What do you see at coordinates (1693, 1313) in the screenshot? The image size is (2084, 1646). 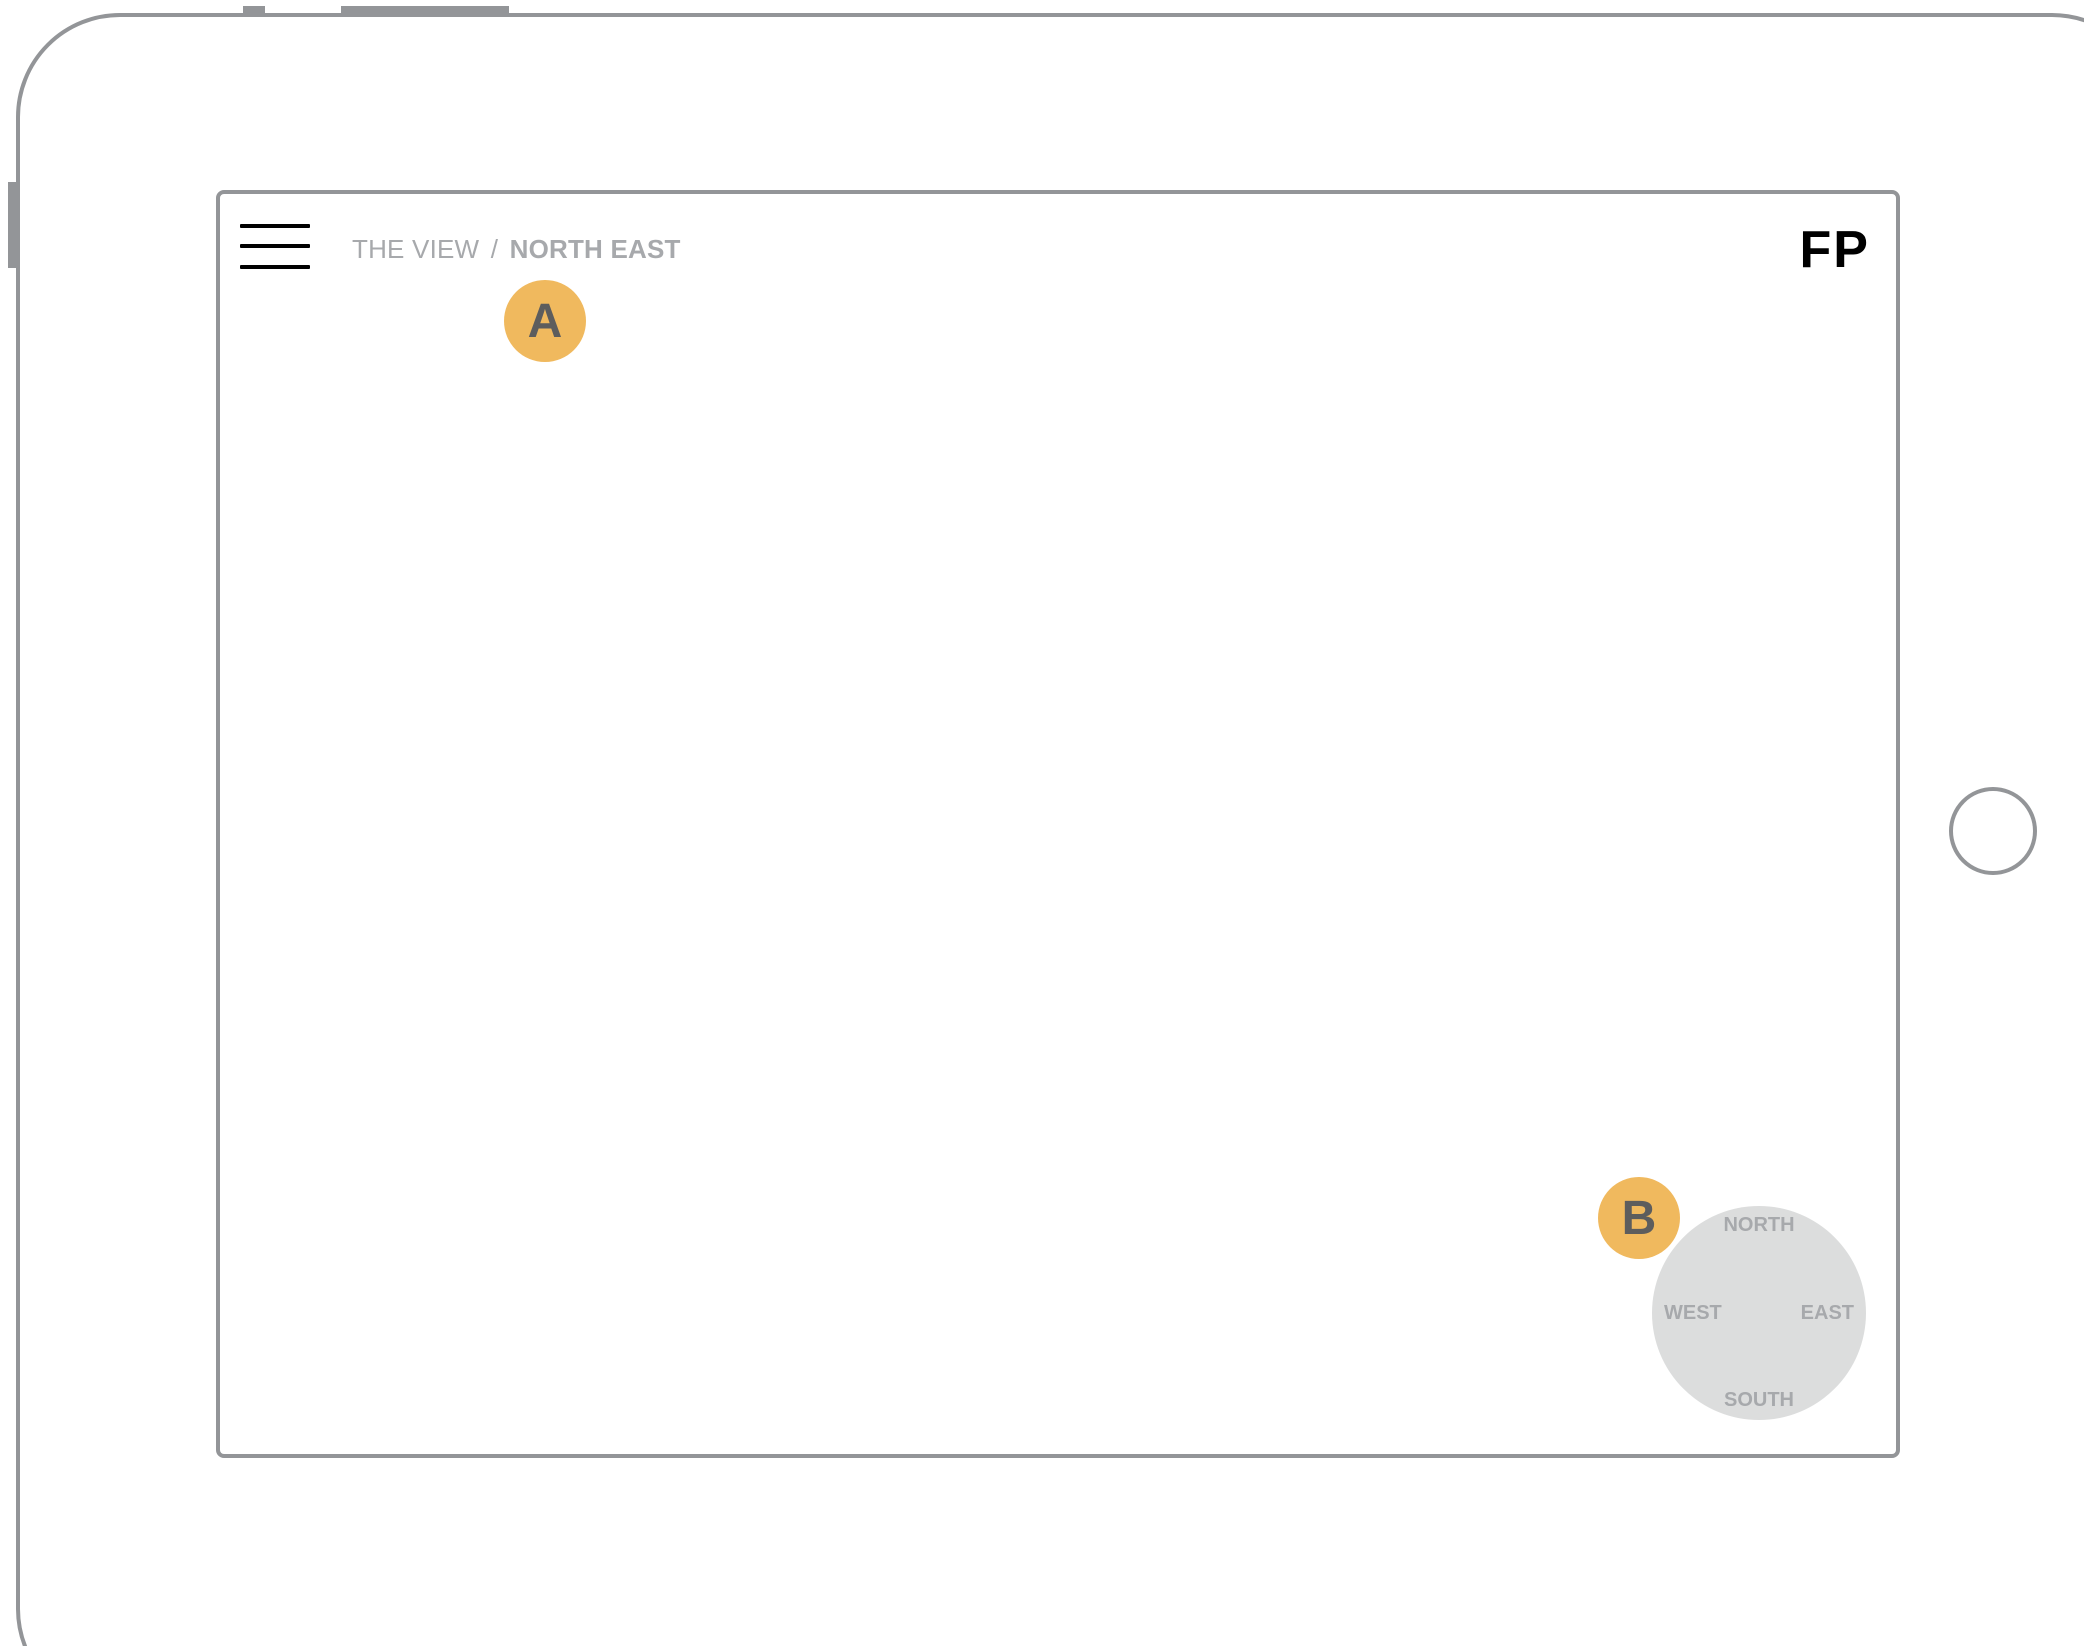 I see `compass-west-button: WEST` at bounding box center [1693, 1313].